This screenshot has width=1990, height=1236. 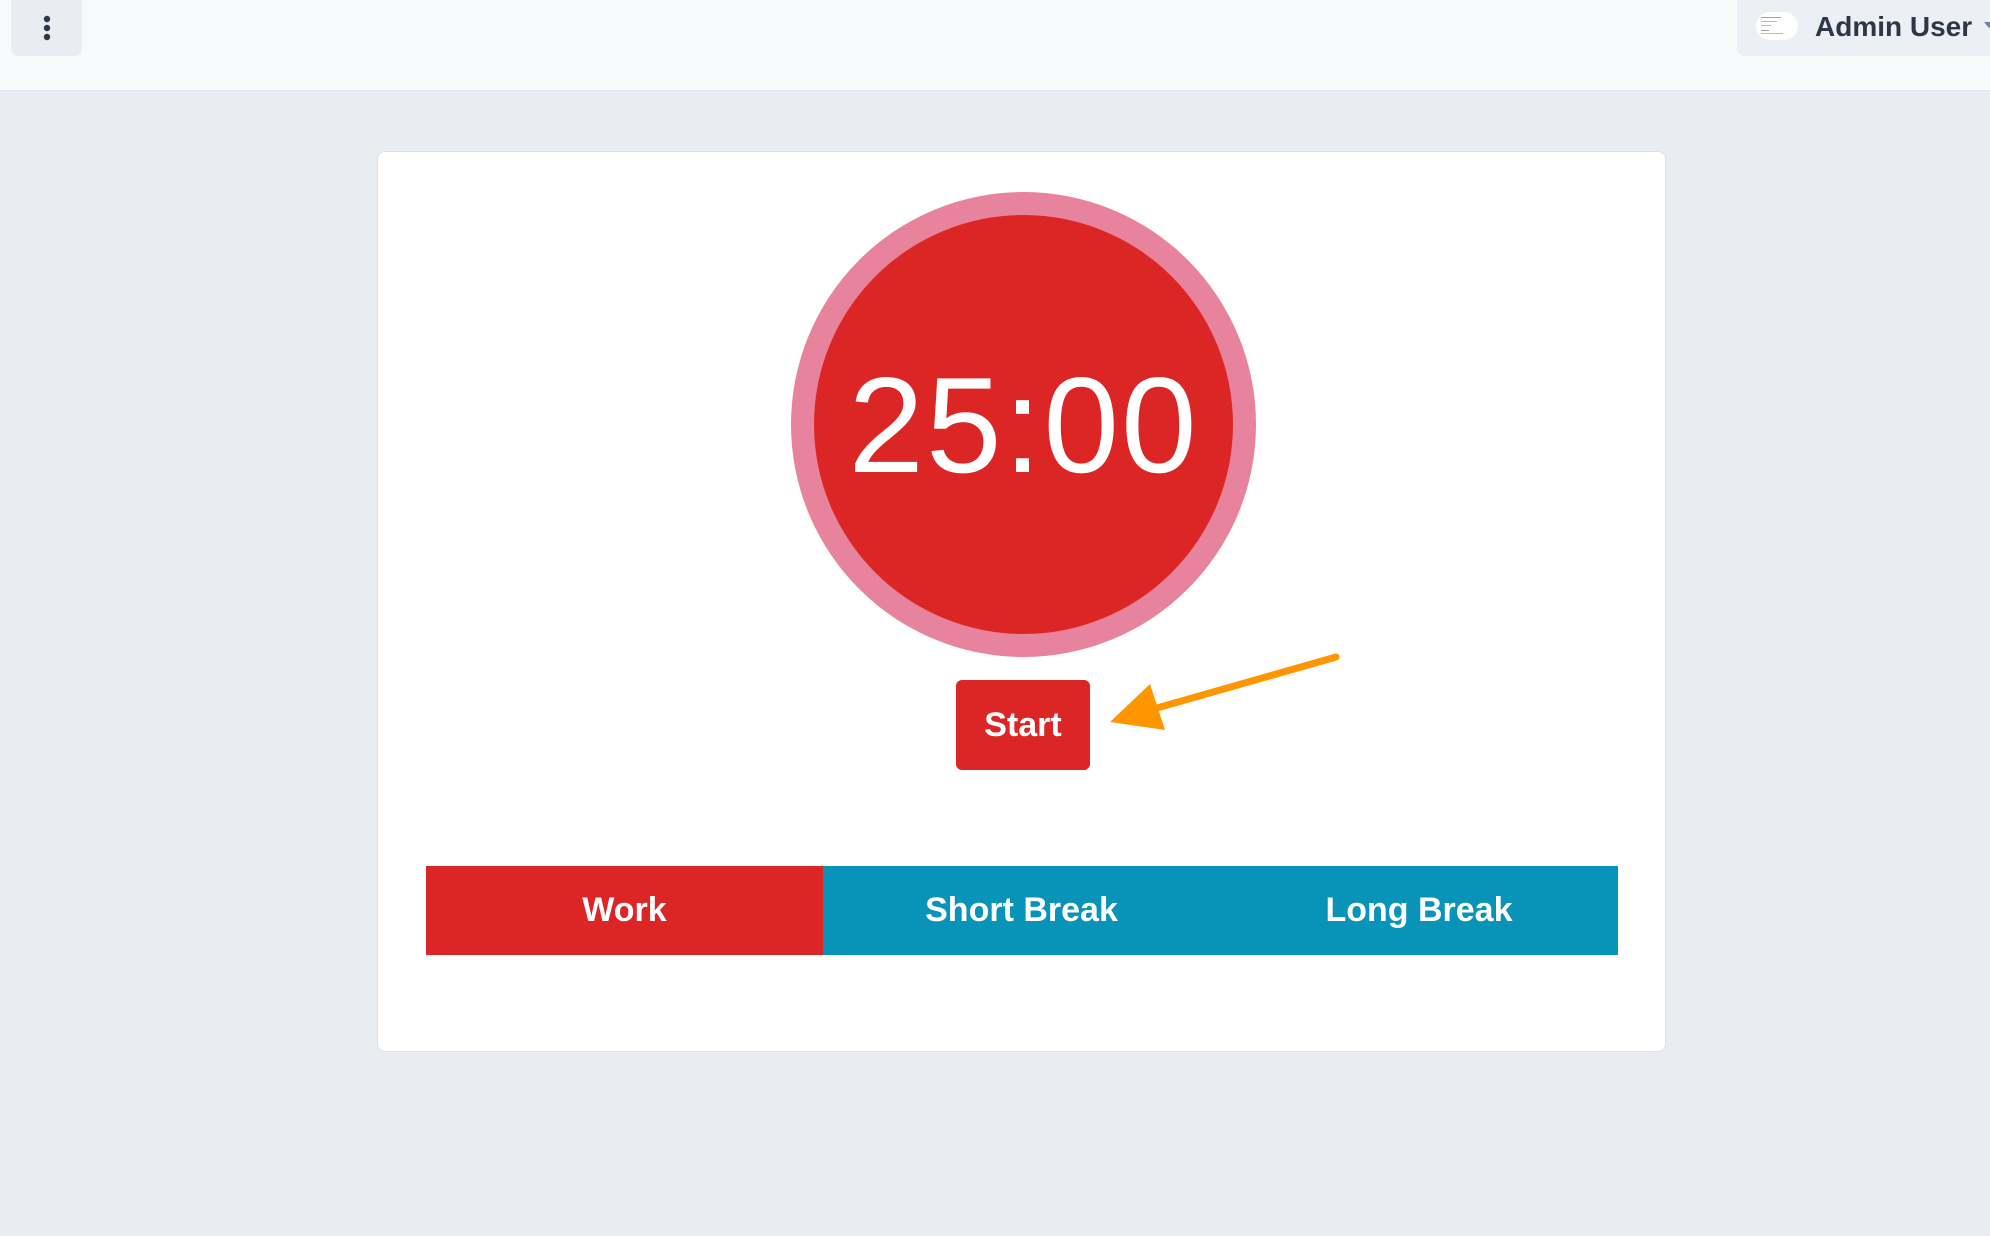 I want to click on timer-circle: 25:00, so click(x=1023, y=424).